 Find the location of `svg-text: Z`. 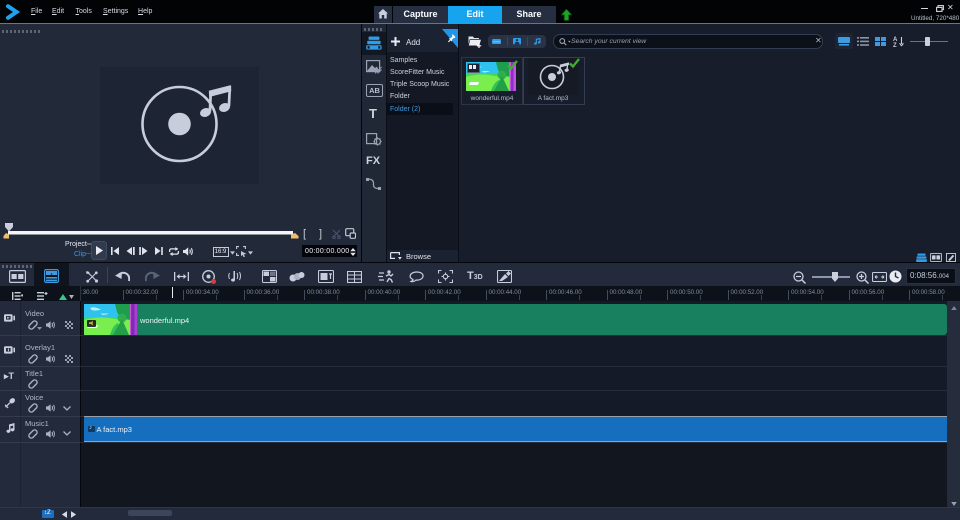

svg-text: Z is located at coordinates (895, 45).